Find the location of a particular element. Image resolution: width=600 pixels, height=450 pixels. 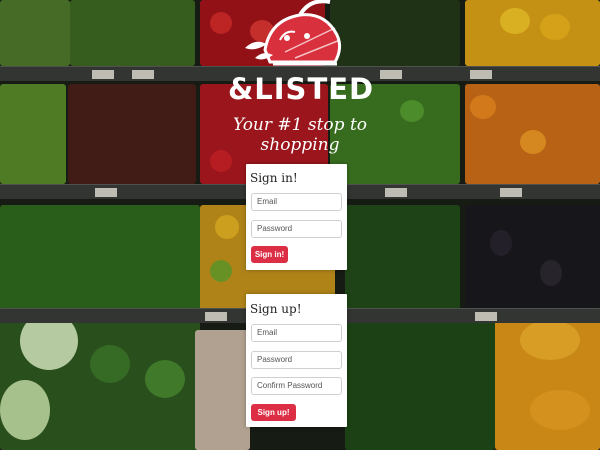

sign-in-button: Sign in! is located at coordinates (269, 254).